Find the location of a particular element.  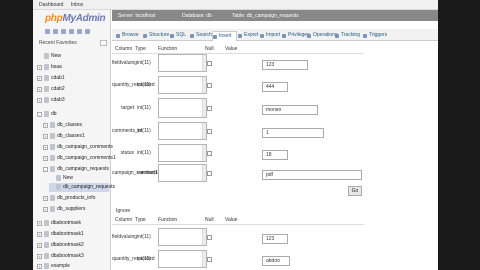

sidebar-item: + dbabootmask2 is located at coordinates (73, 245).